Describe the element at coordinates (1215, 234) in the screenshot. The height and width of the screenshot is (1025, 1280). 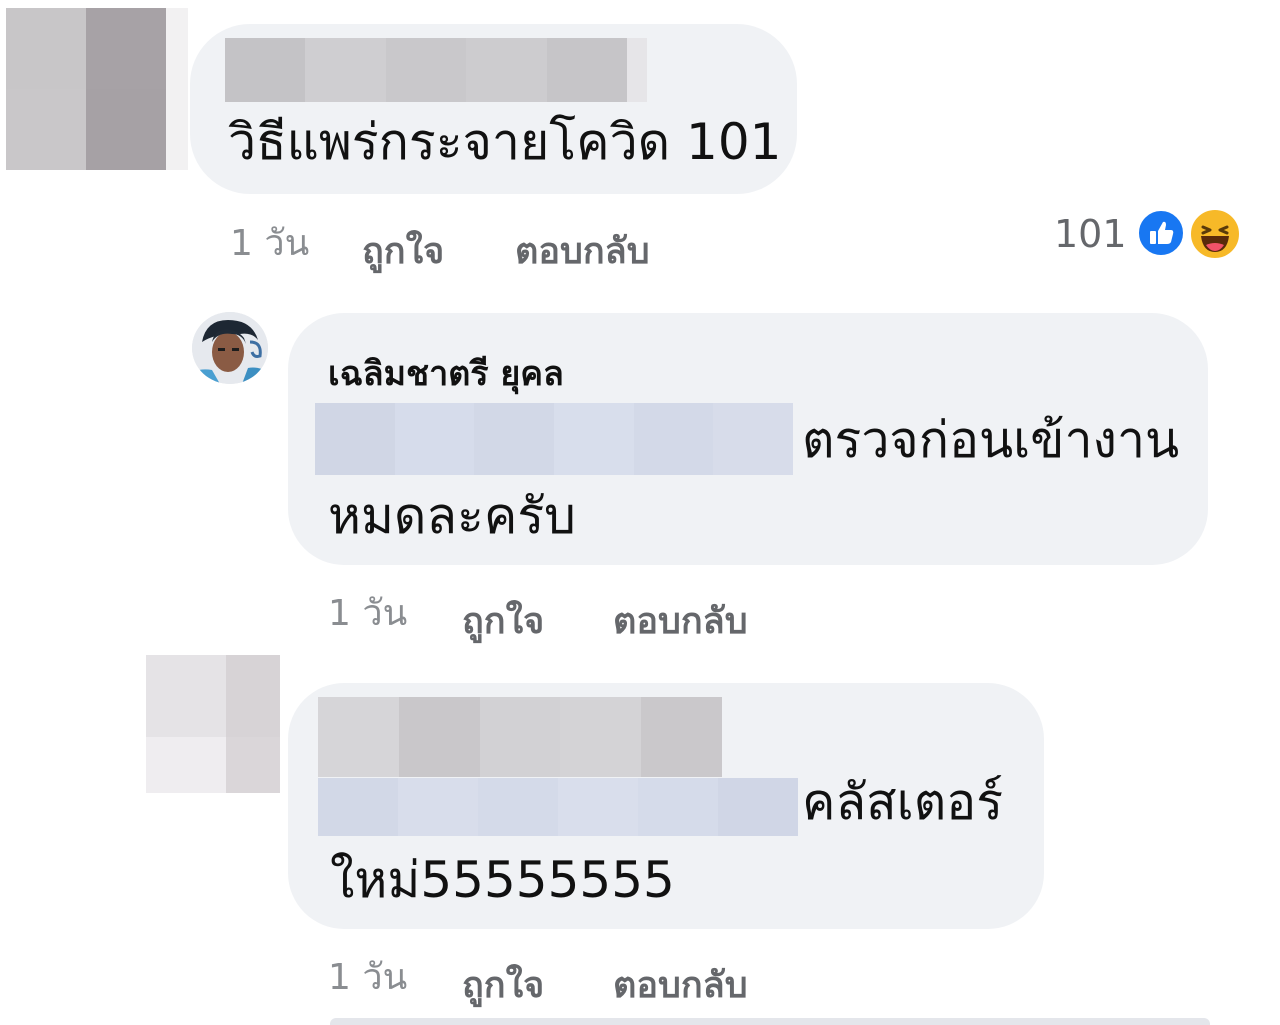
I see `haha-icon` at that location.